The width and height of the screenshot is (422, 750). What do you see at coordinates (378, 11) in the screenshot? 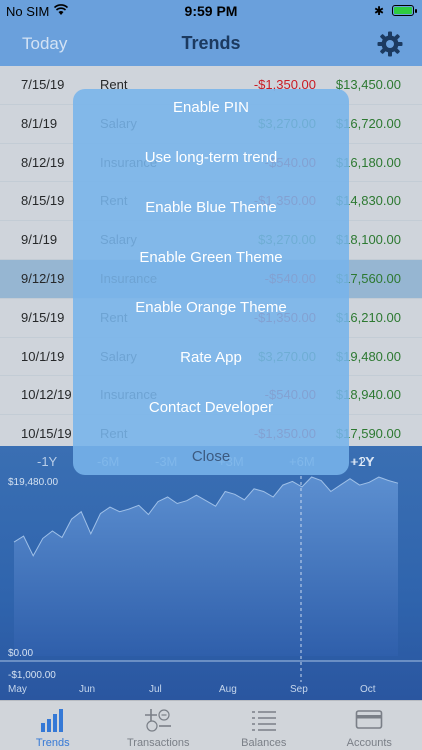
I see `bluetooth-icon: ✱` at bounding box center [378, 11].